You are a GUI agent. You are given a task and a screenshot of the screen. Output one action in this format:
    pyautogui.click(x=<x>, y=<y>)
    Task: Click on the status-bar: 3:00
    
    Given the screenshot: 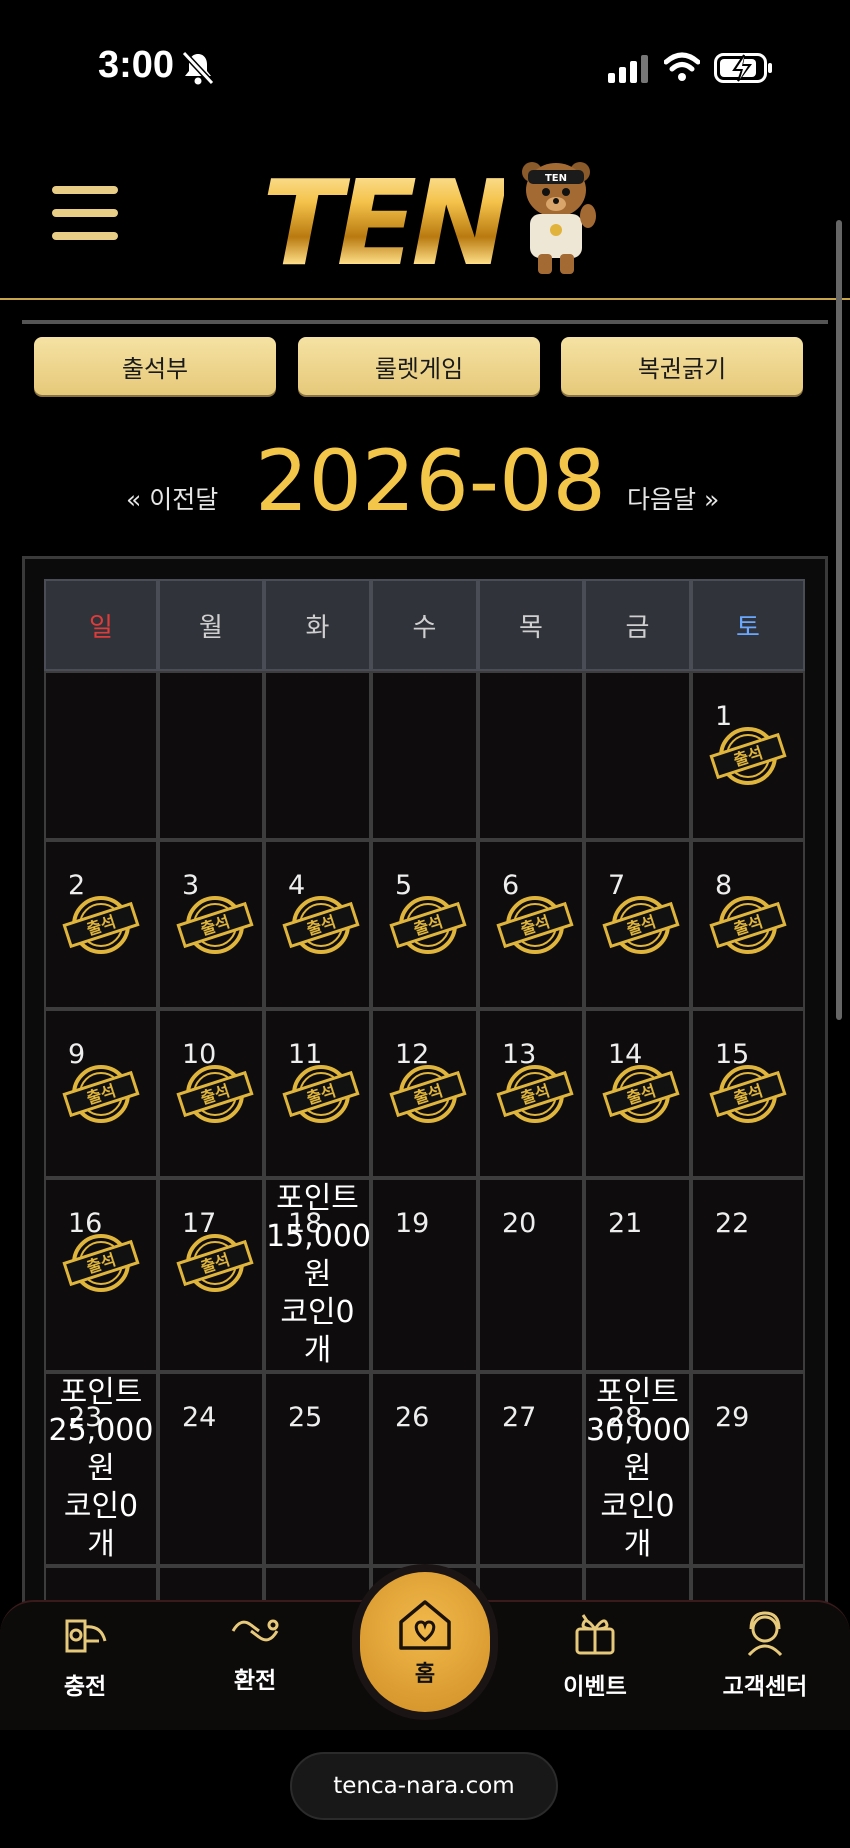 What is the action you would take?
    pyautogui.click(x=425, y=65)
    